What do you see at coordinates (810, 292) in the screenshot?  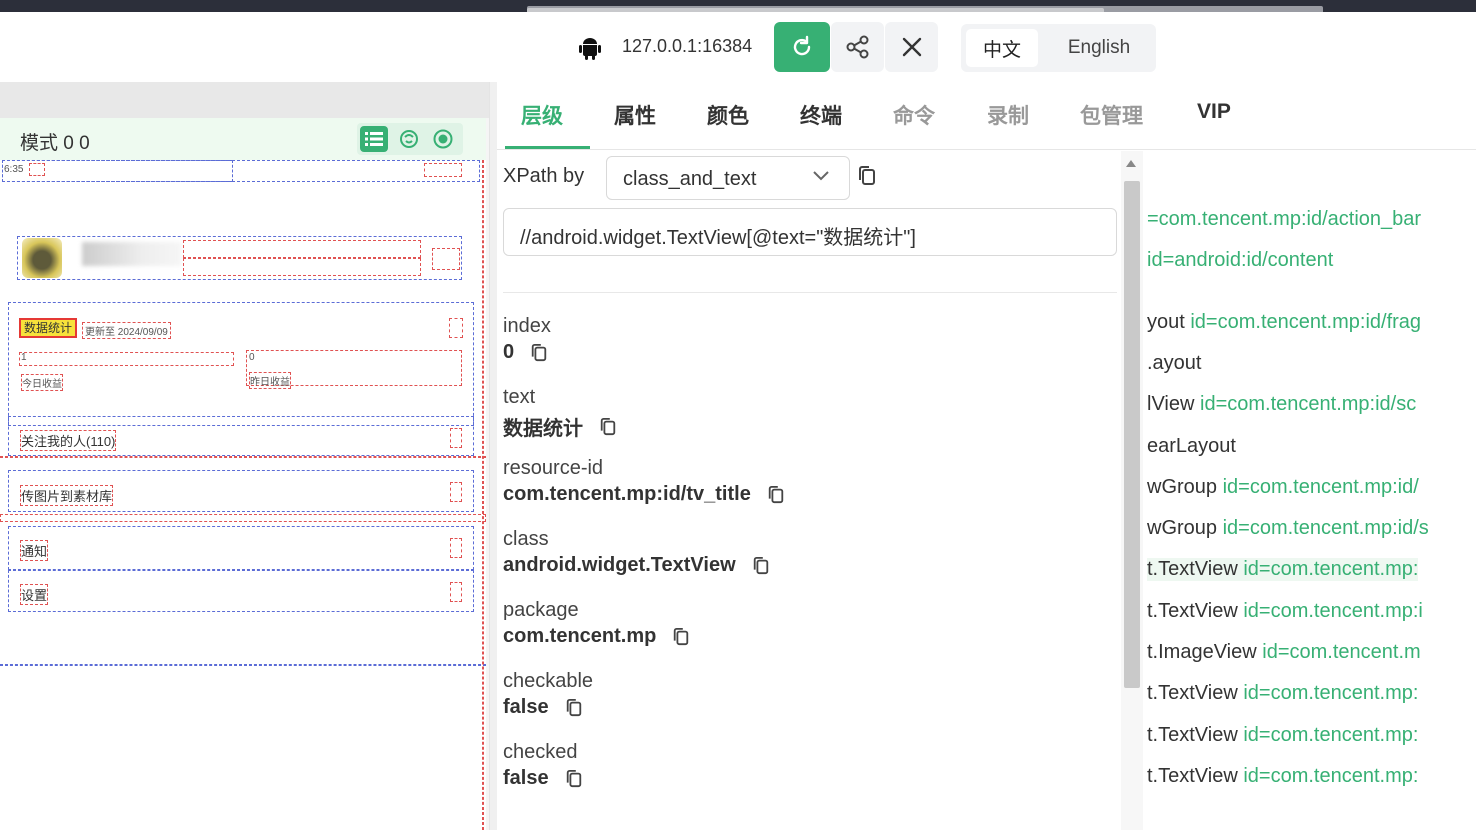 I see `divider` at bounding box center [810, 292].